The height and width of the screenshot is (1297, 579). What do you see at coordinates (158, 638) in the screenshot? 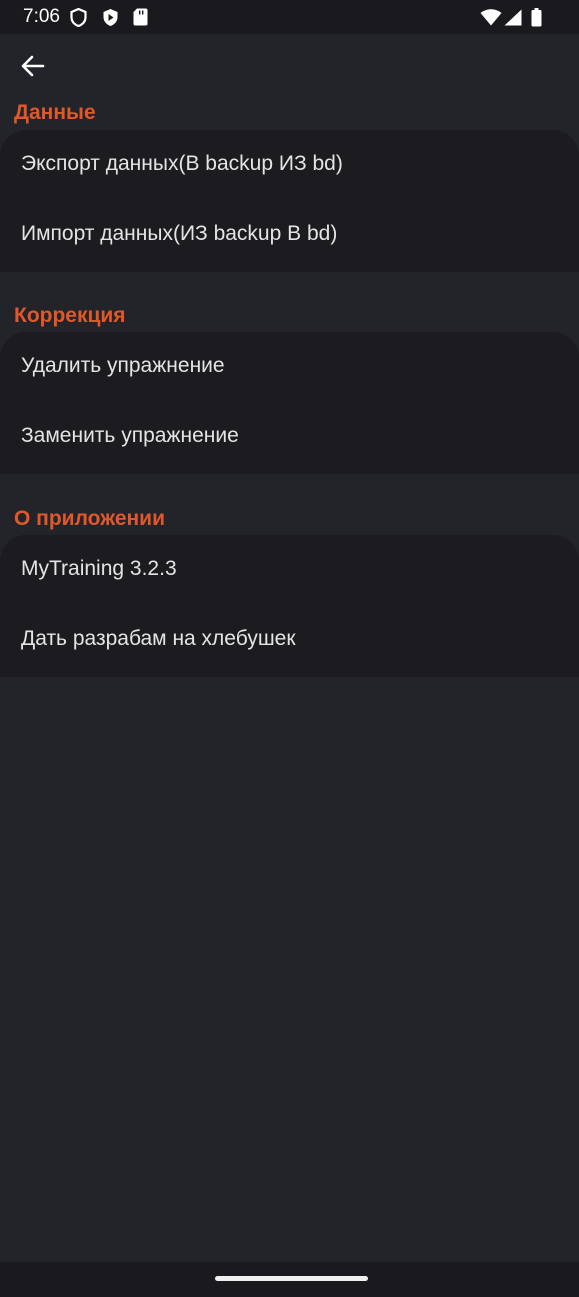
I see `donate-label: Дать разрабам на хлебушек` at bounding box center [158, 638].